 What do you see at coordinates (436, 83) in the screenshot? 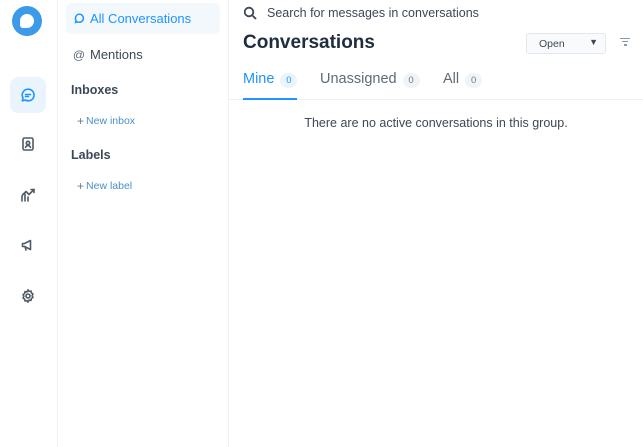
I see `conversation-tabs: Mine 0 Unassigned 0 All 0` at bounding box center [436, 83].